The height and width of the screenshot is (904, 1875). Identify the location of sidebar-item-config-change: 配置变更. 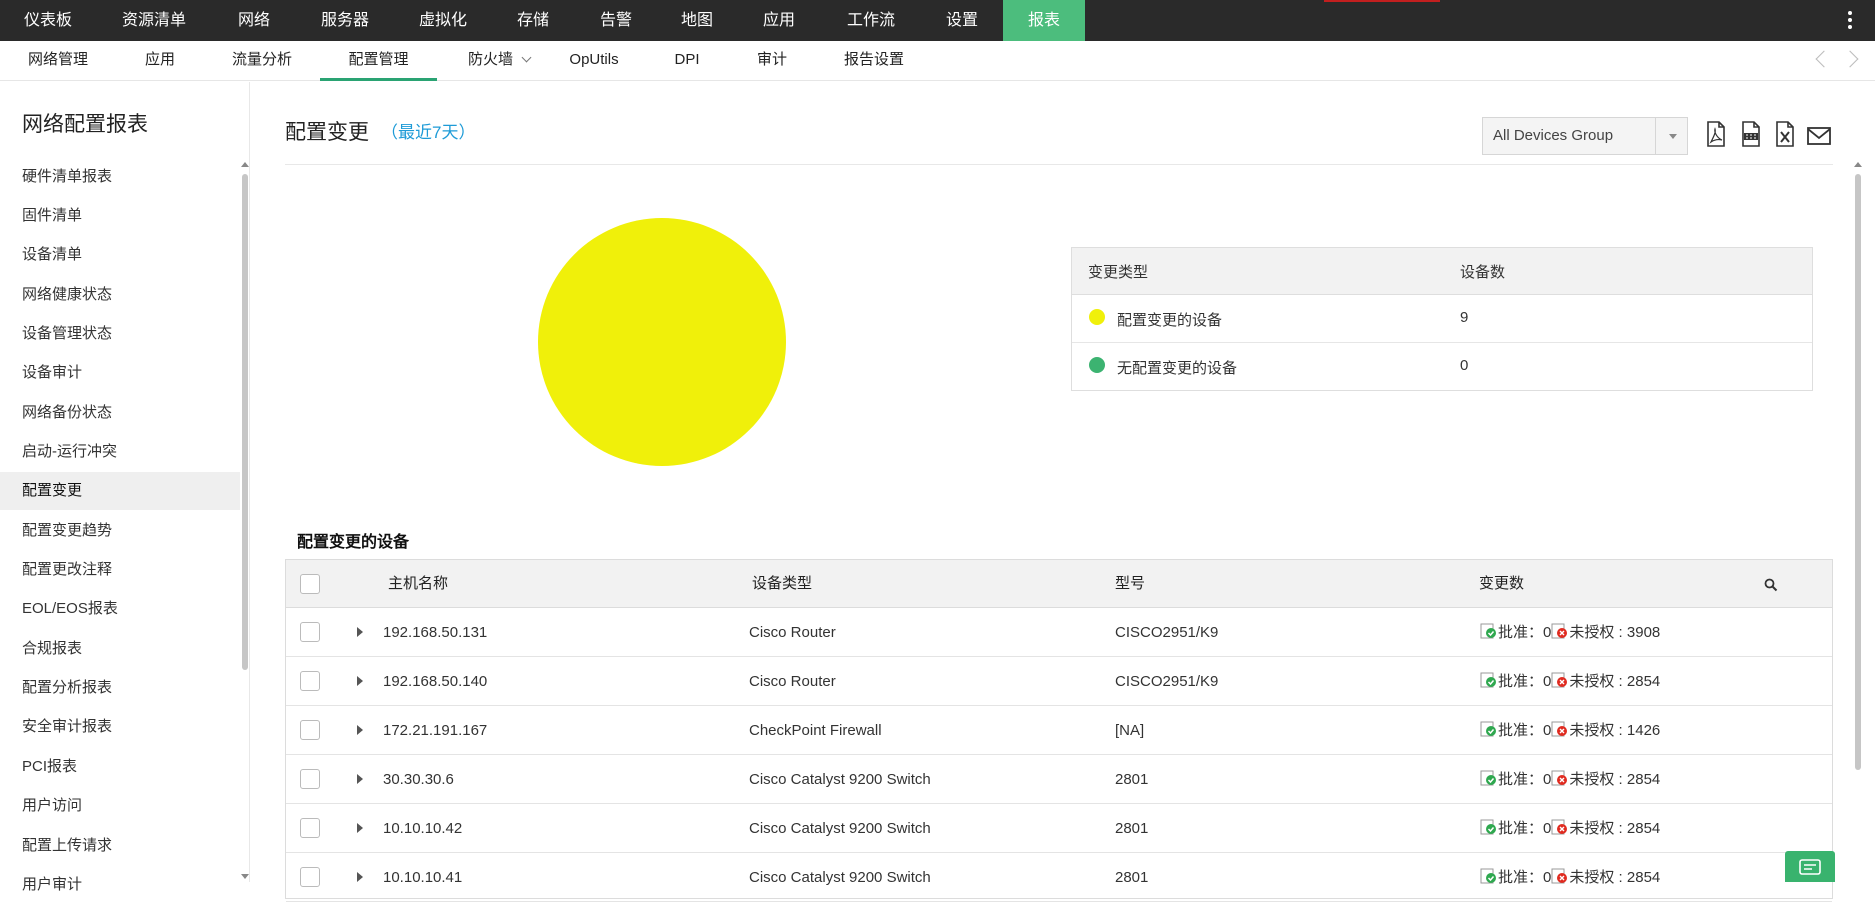
(120, 491).